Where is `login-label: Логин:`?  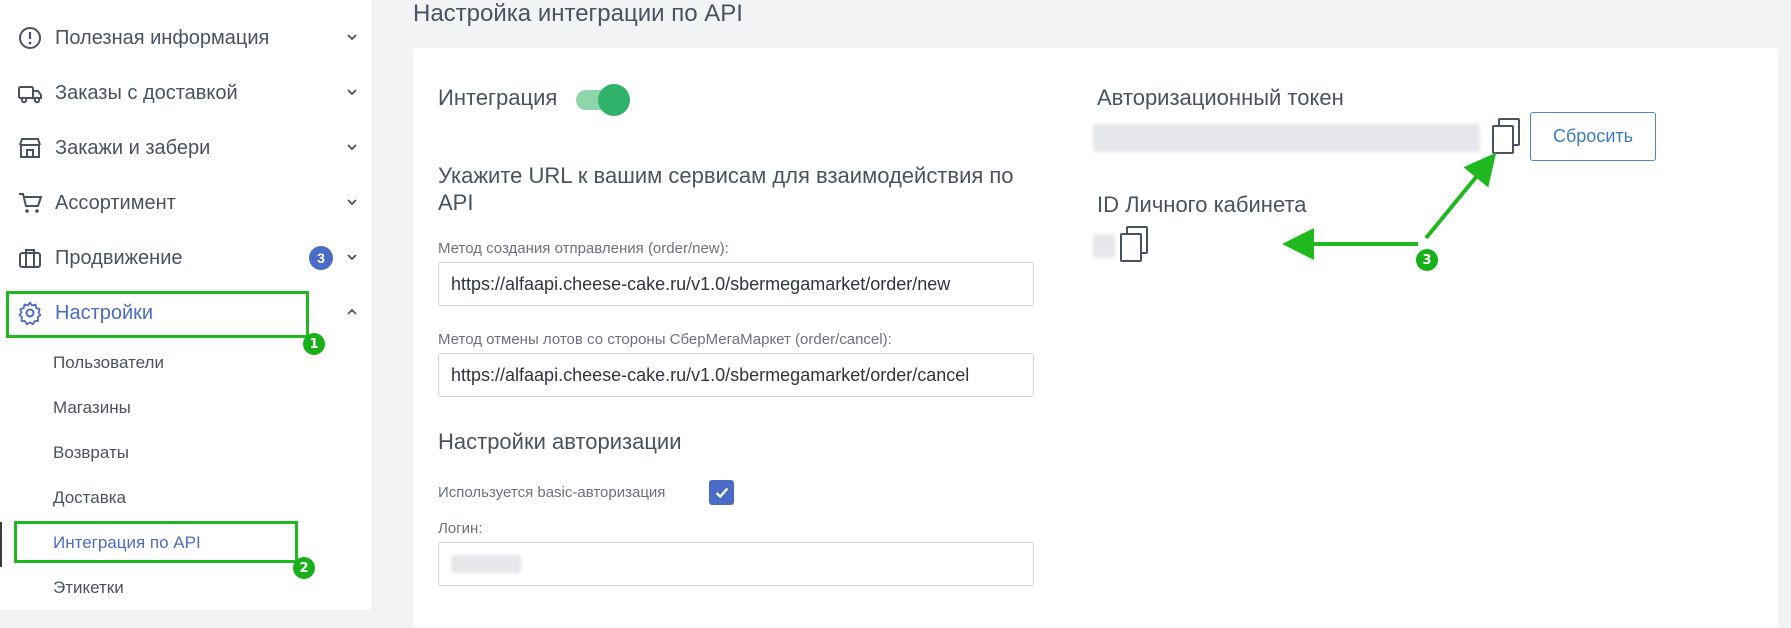 login-label: Логин: is located at coordinates (460, 528).